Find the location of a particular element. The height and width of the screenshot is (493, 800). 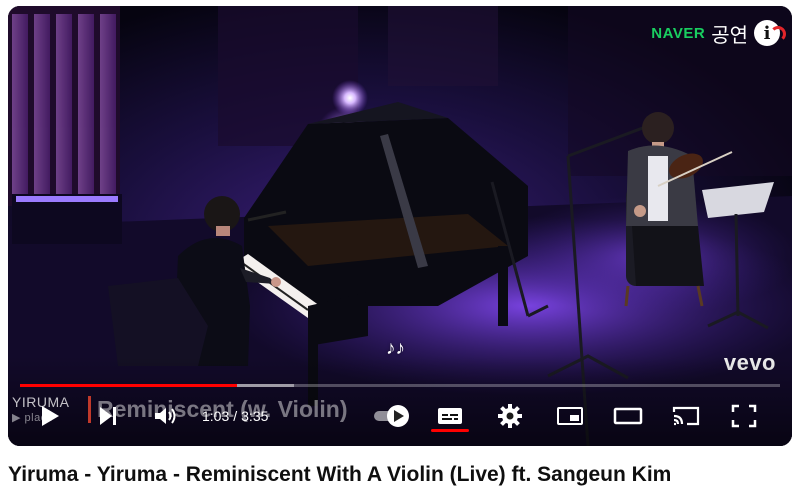

play-icon is located at coordinates (50, 416).